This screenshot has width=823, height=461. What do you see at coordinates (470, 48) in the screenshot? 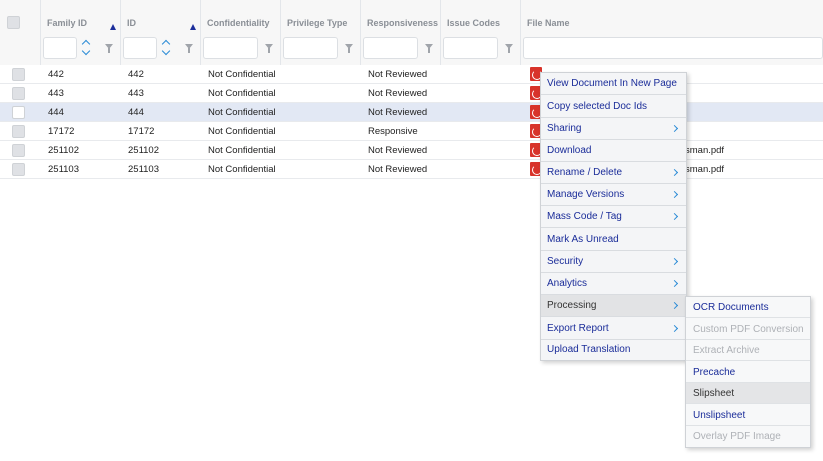
I see `issue-codes-filter-input` at bounding box center [470, 48].